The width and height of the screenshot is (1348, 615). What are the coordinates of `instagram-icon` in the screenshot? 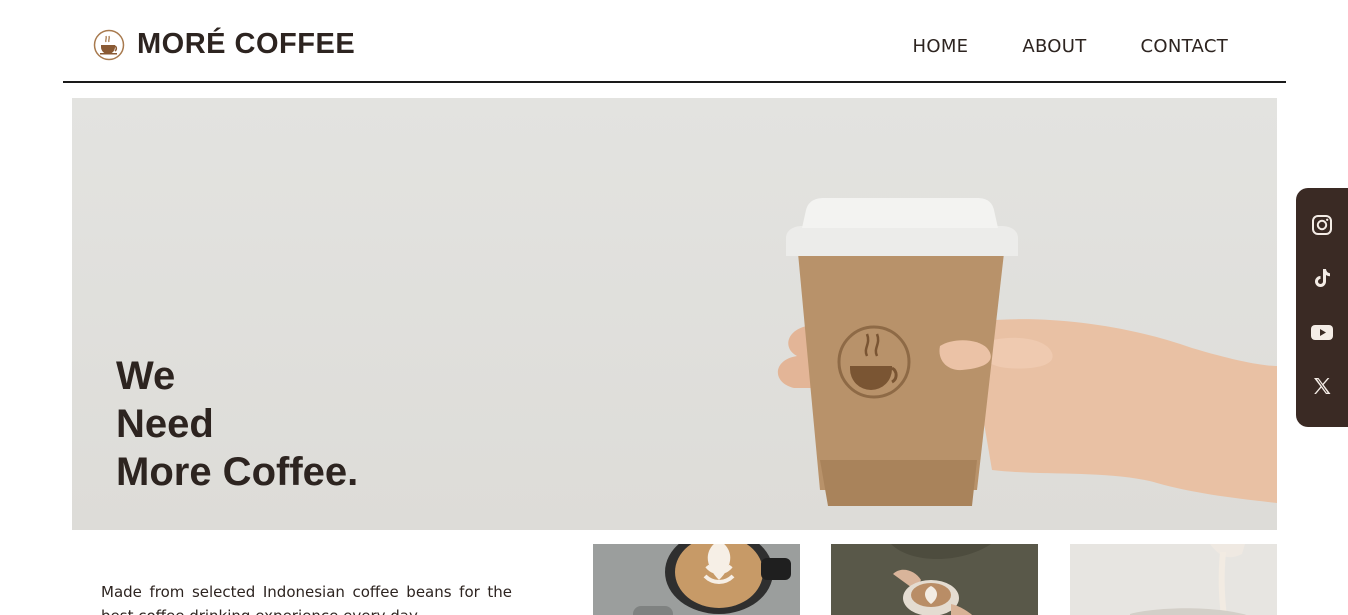 It's located at (1322, 224).